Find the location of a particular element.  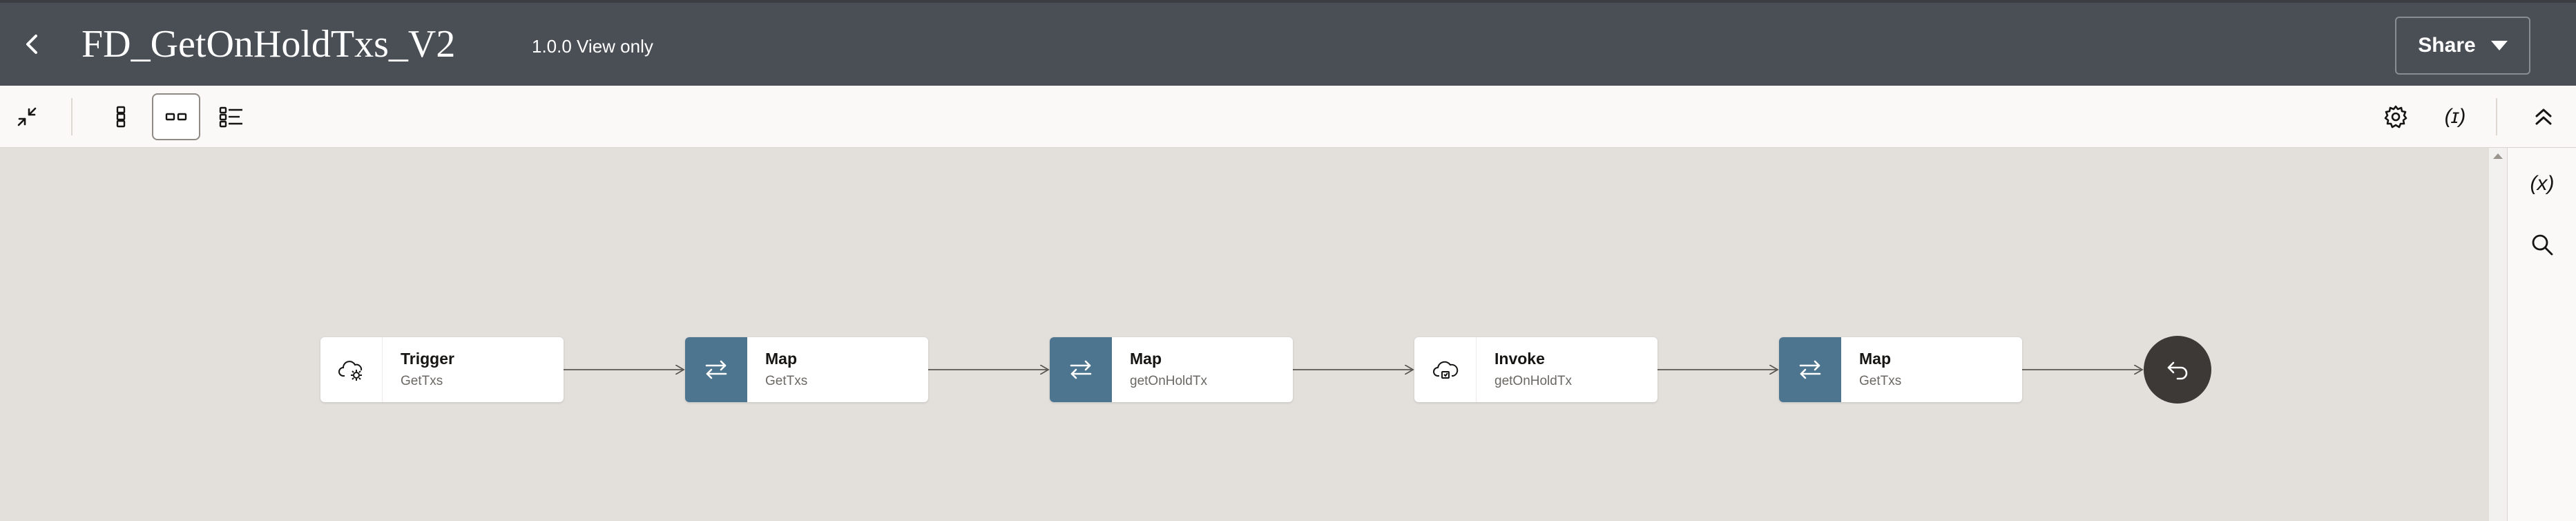

end-node is located at coordinates (2177, 370).